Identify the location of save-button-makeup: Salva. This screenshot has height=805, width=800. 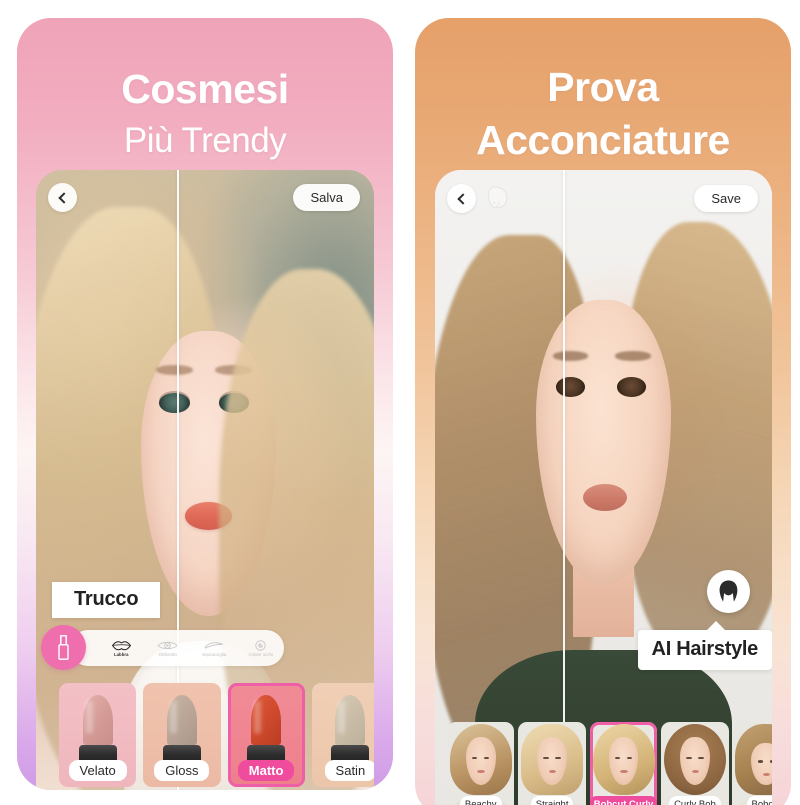
(326, 197).